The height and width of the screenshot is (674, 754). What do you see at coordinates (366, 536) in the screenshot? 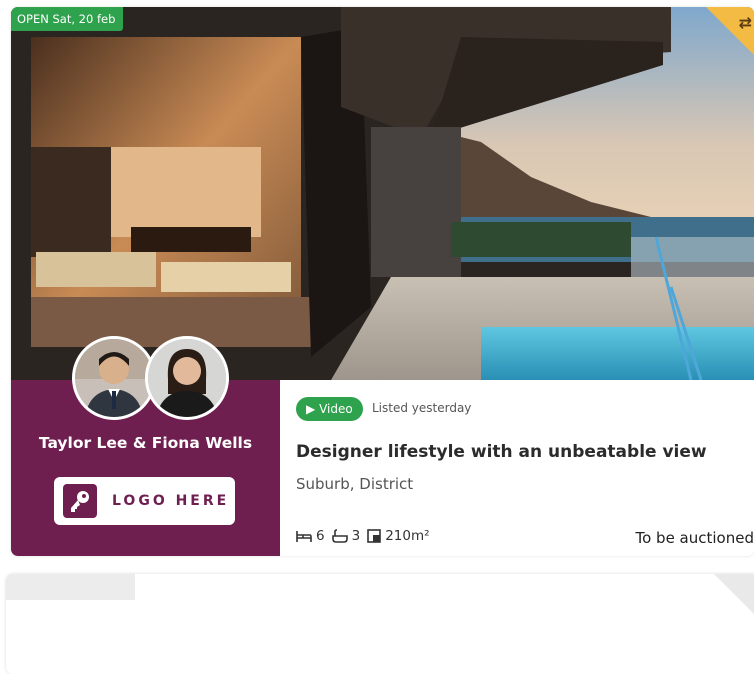
I see `feature-list: 6 3 210m²` at bounding box center [366, 536].